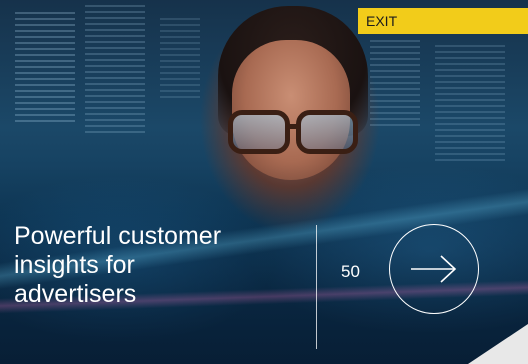  I want to click on next-button, so click(434, 269).